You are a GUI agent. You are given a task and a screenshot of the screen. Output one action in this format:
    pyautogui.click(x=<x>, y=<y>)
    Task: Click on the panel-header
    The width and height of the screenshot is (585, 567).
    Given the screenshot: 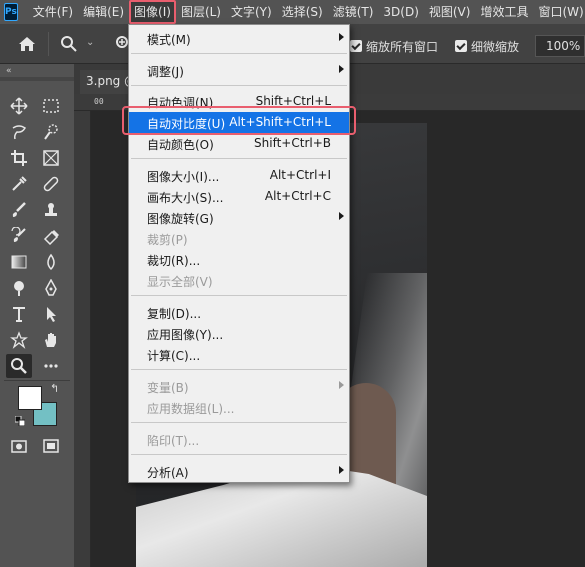 What is the action you would take?
    pyautogui.click(x=37, y=79)
    